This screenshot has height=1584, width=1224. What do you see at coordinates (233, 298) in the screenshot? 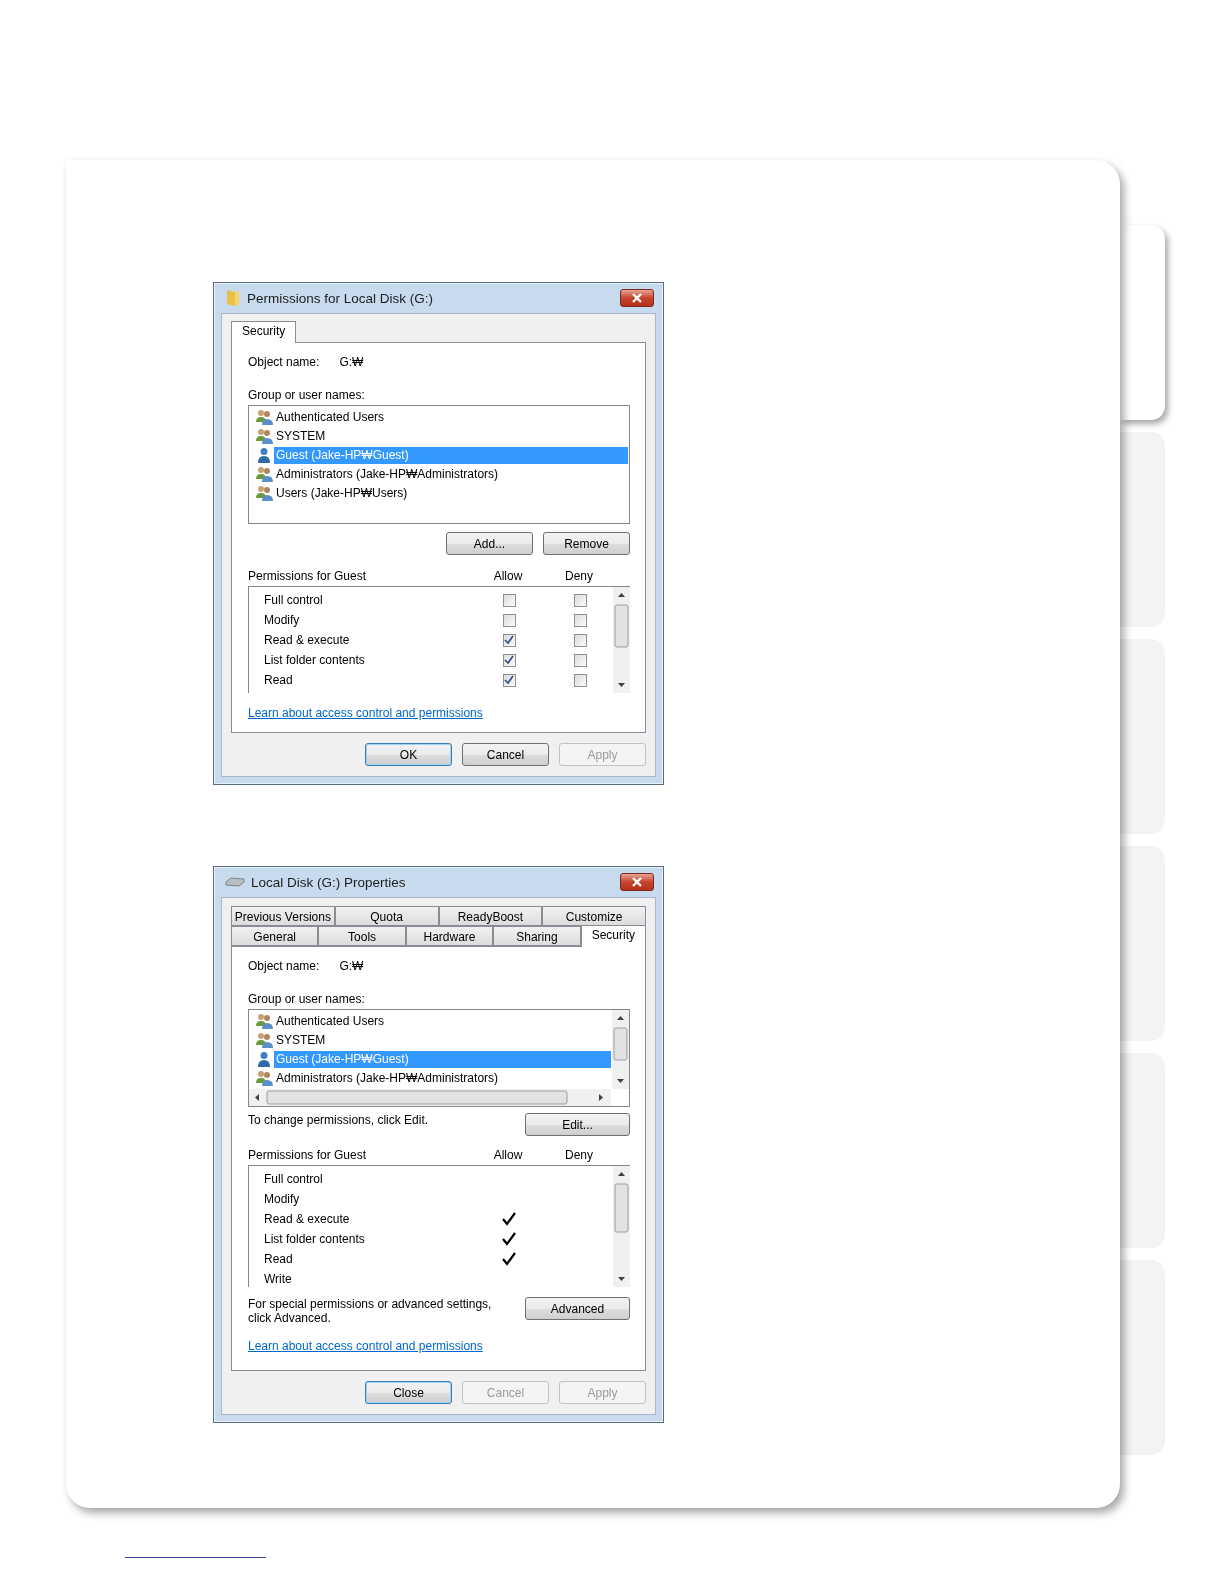
I see `folder-icon` at bounding box center [233, 298].